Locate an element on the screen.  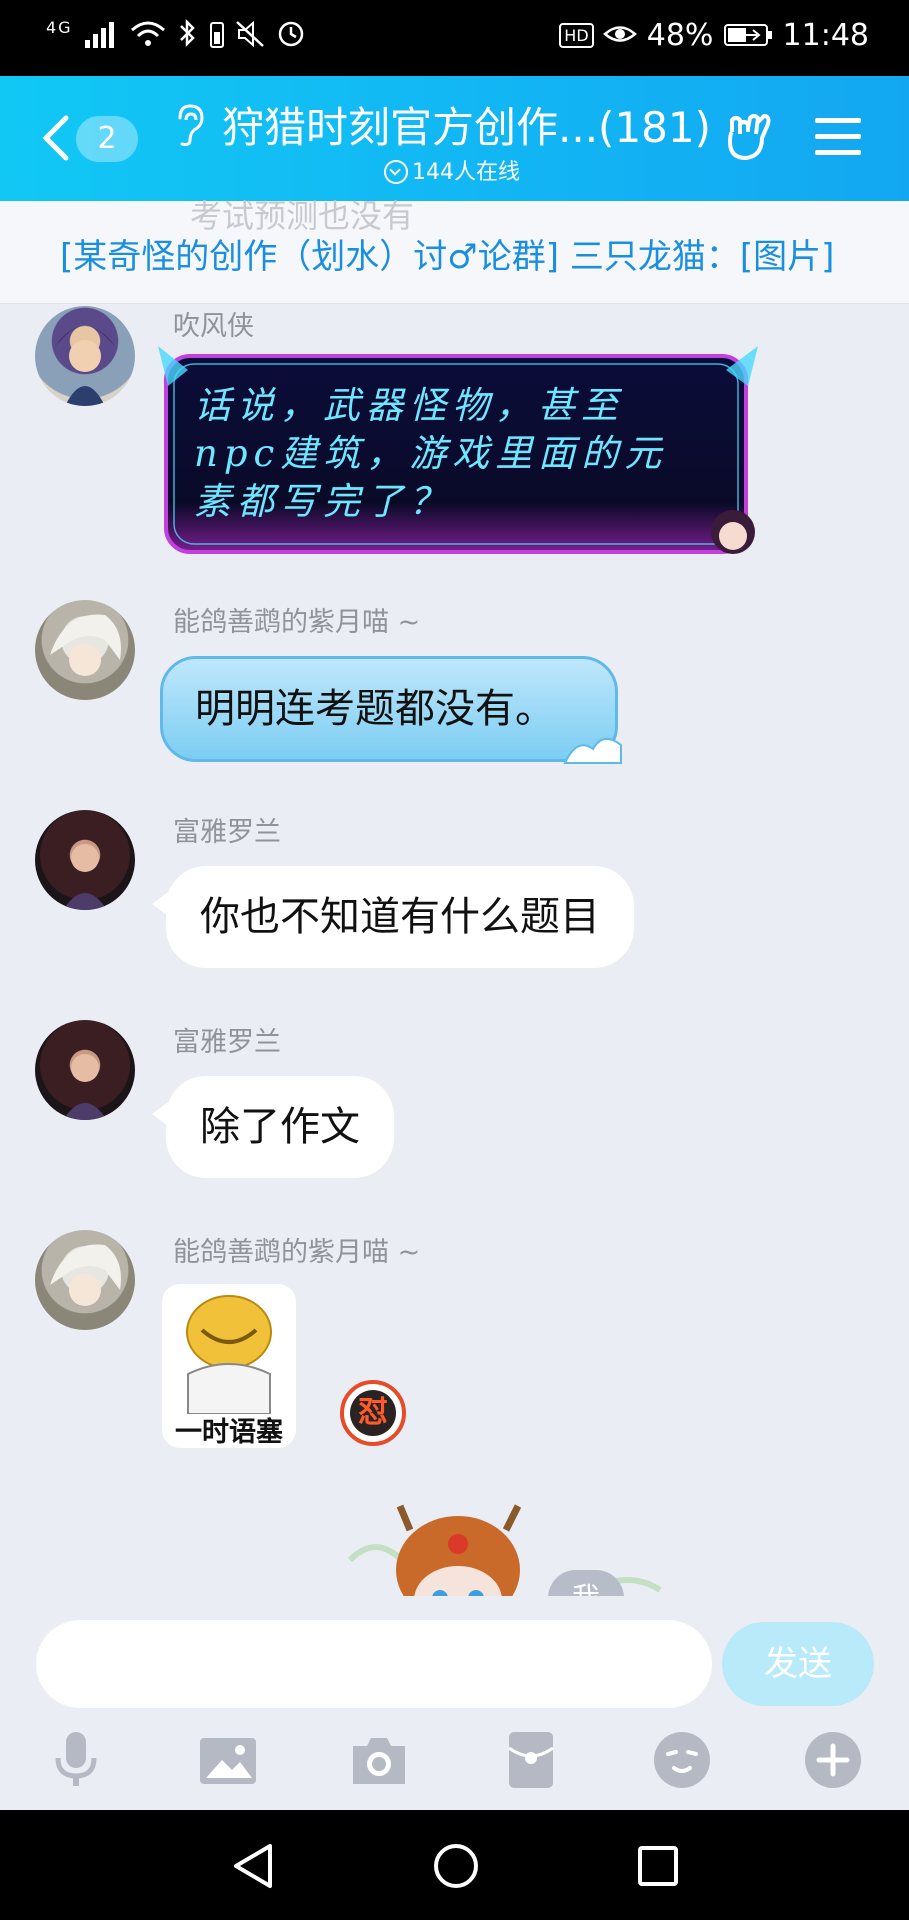
signal-icon is located at coordinates (100, 35).